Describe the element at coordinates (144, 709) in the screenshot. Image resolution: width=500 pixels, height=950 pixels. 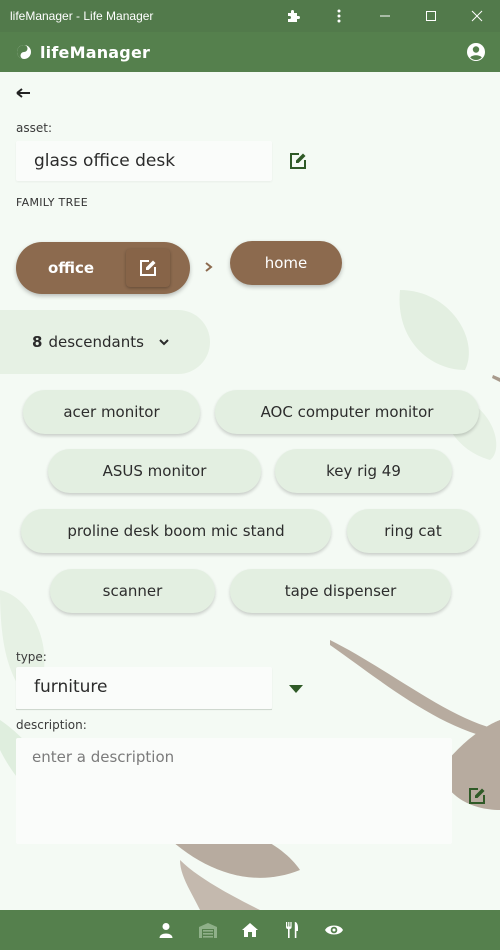
I see `type-select-underline` at that location.